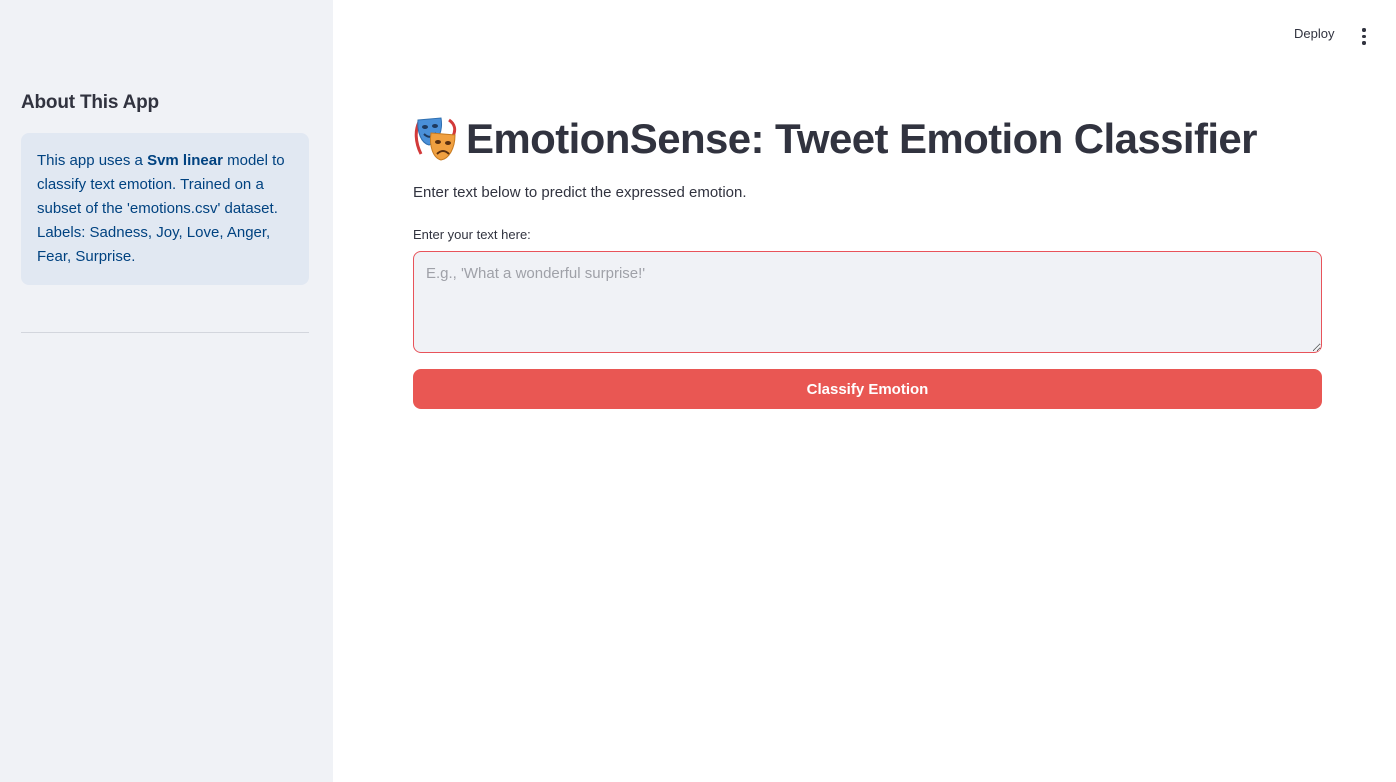  What do you see at coordinates (867, 389) in the screenshot?
I see `classify-emotion-button: Classify Emotion` at bounding box center [867, 389].